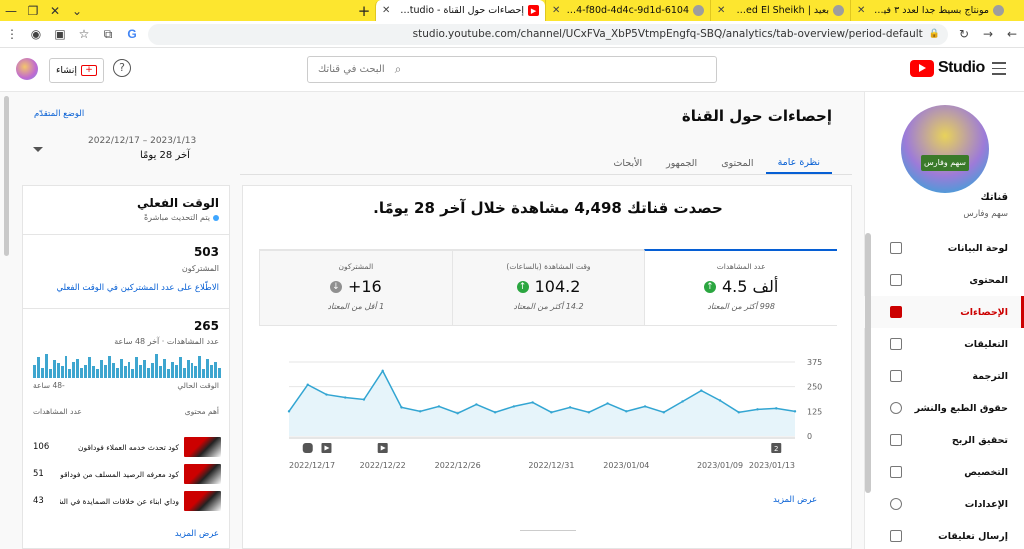 This screenshot has height=549, width=1024. I want to click on sidebar-item-analytics: الإحصاءات, so click(944, 312).